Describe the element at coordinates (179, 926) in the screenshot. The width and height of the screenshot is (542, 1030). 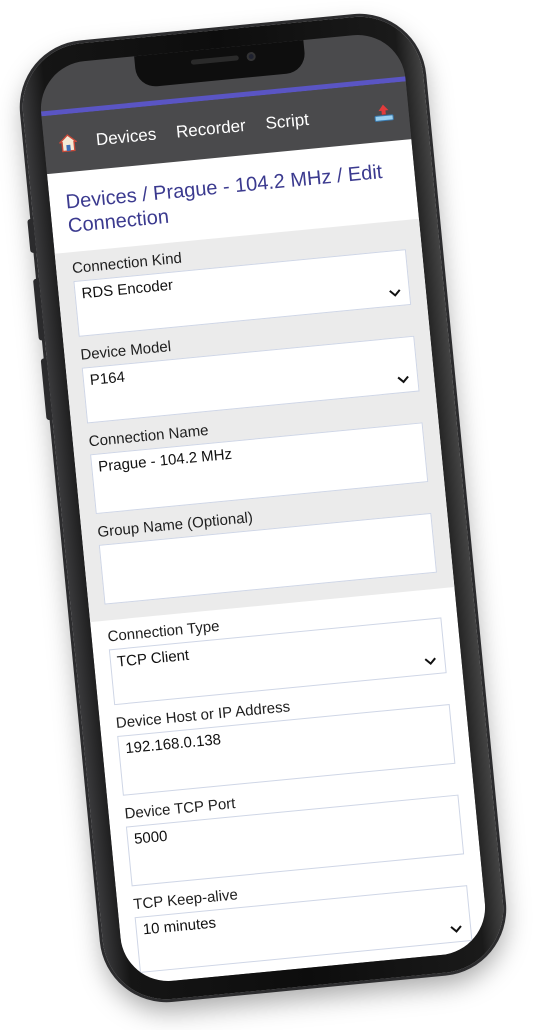
I see `keep-alive-value: 10 minutes` at that location.